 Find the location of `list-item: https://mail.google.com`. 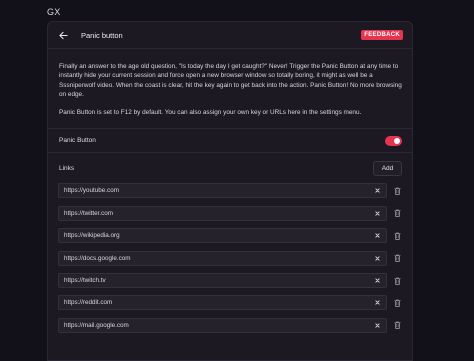

list-item: https://mail.google.com is located at coordinates (230, 325).